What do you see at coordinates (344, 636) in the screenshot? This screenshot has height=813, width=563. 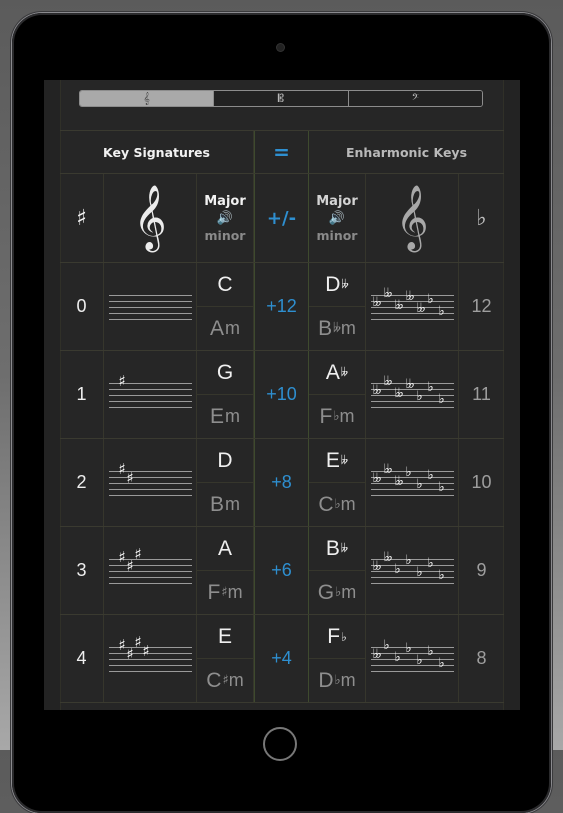 I see `enharmonic-major-accidental: ♭` at bounding box center [344, 636].